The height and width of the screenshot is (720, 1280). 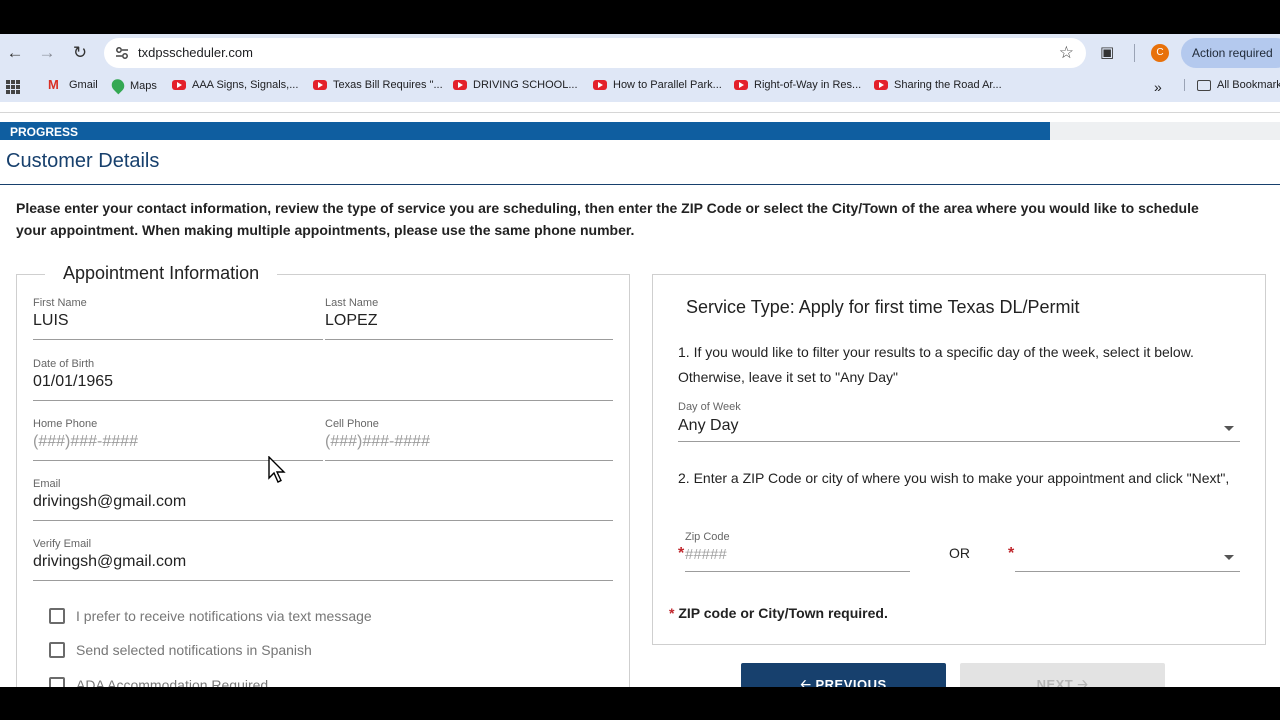 I want to click on date-of-birth-field: Date of Birth 01/01/1965, so click(x=323, y=379).